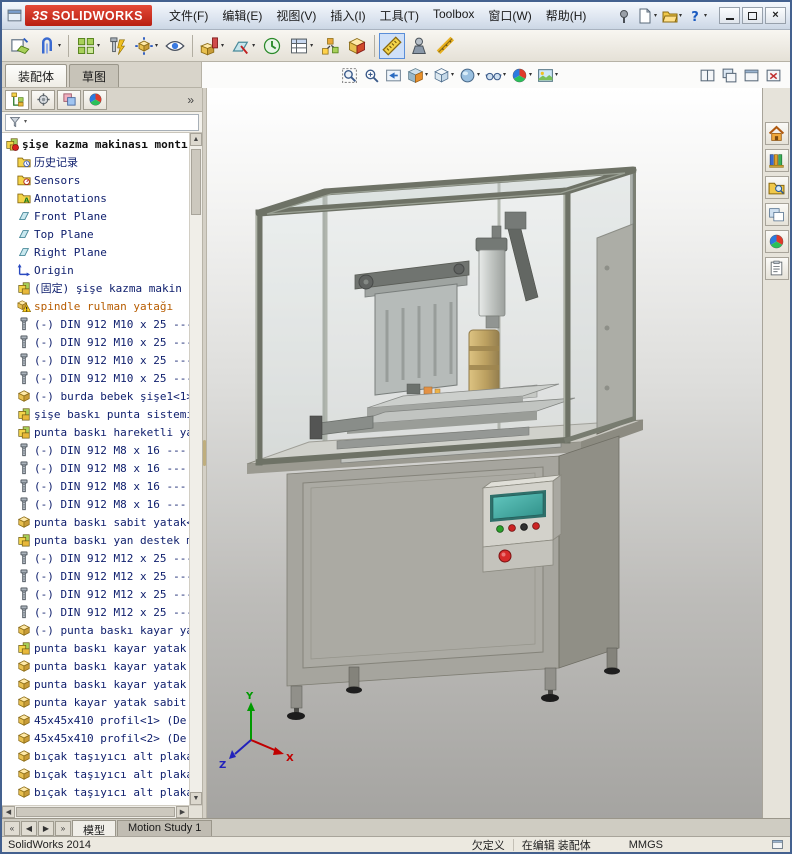 The image size is (792, 854). Describe the element at coordinates (697, 16) in the screenshot. I see `help-button: ▾` at that location.